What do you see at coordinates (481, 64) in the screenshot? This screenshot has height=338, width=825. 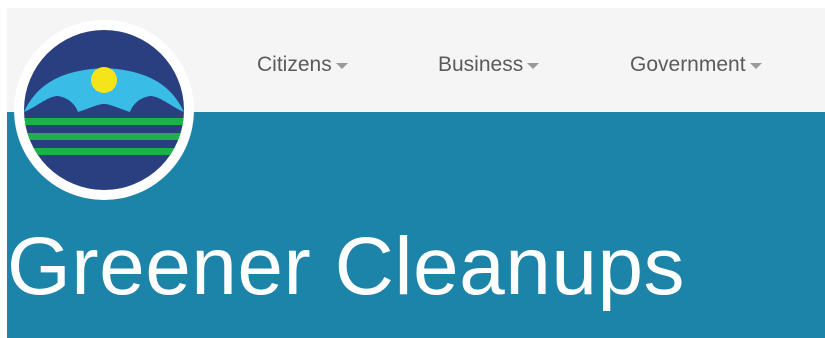 I see `nav-business-label: Business` at bounding box center [481, 64].